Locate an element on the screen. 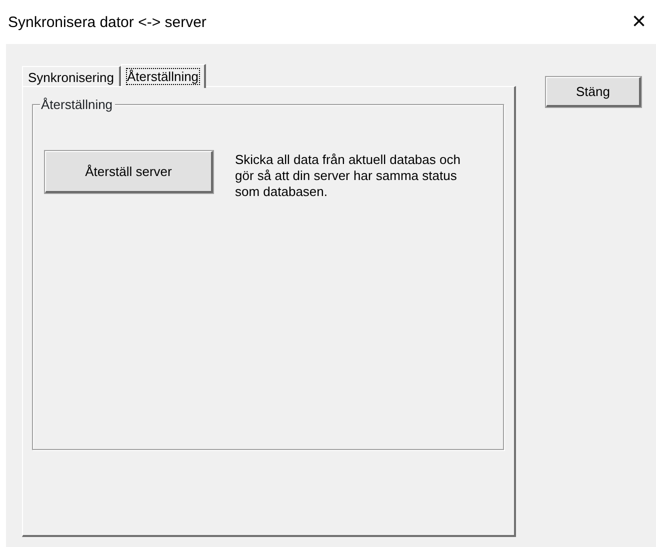 This screenshot has width=656, height=547. tab: Synkronisering is located at coordinates (71, 76).